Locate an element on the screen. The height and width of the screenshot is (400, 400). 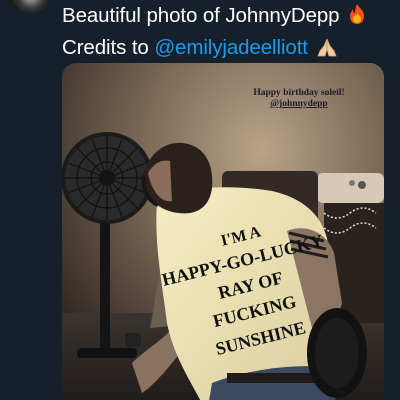
fire-emoji-icon is located at coordinates (357, 18).